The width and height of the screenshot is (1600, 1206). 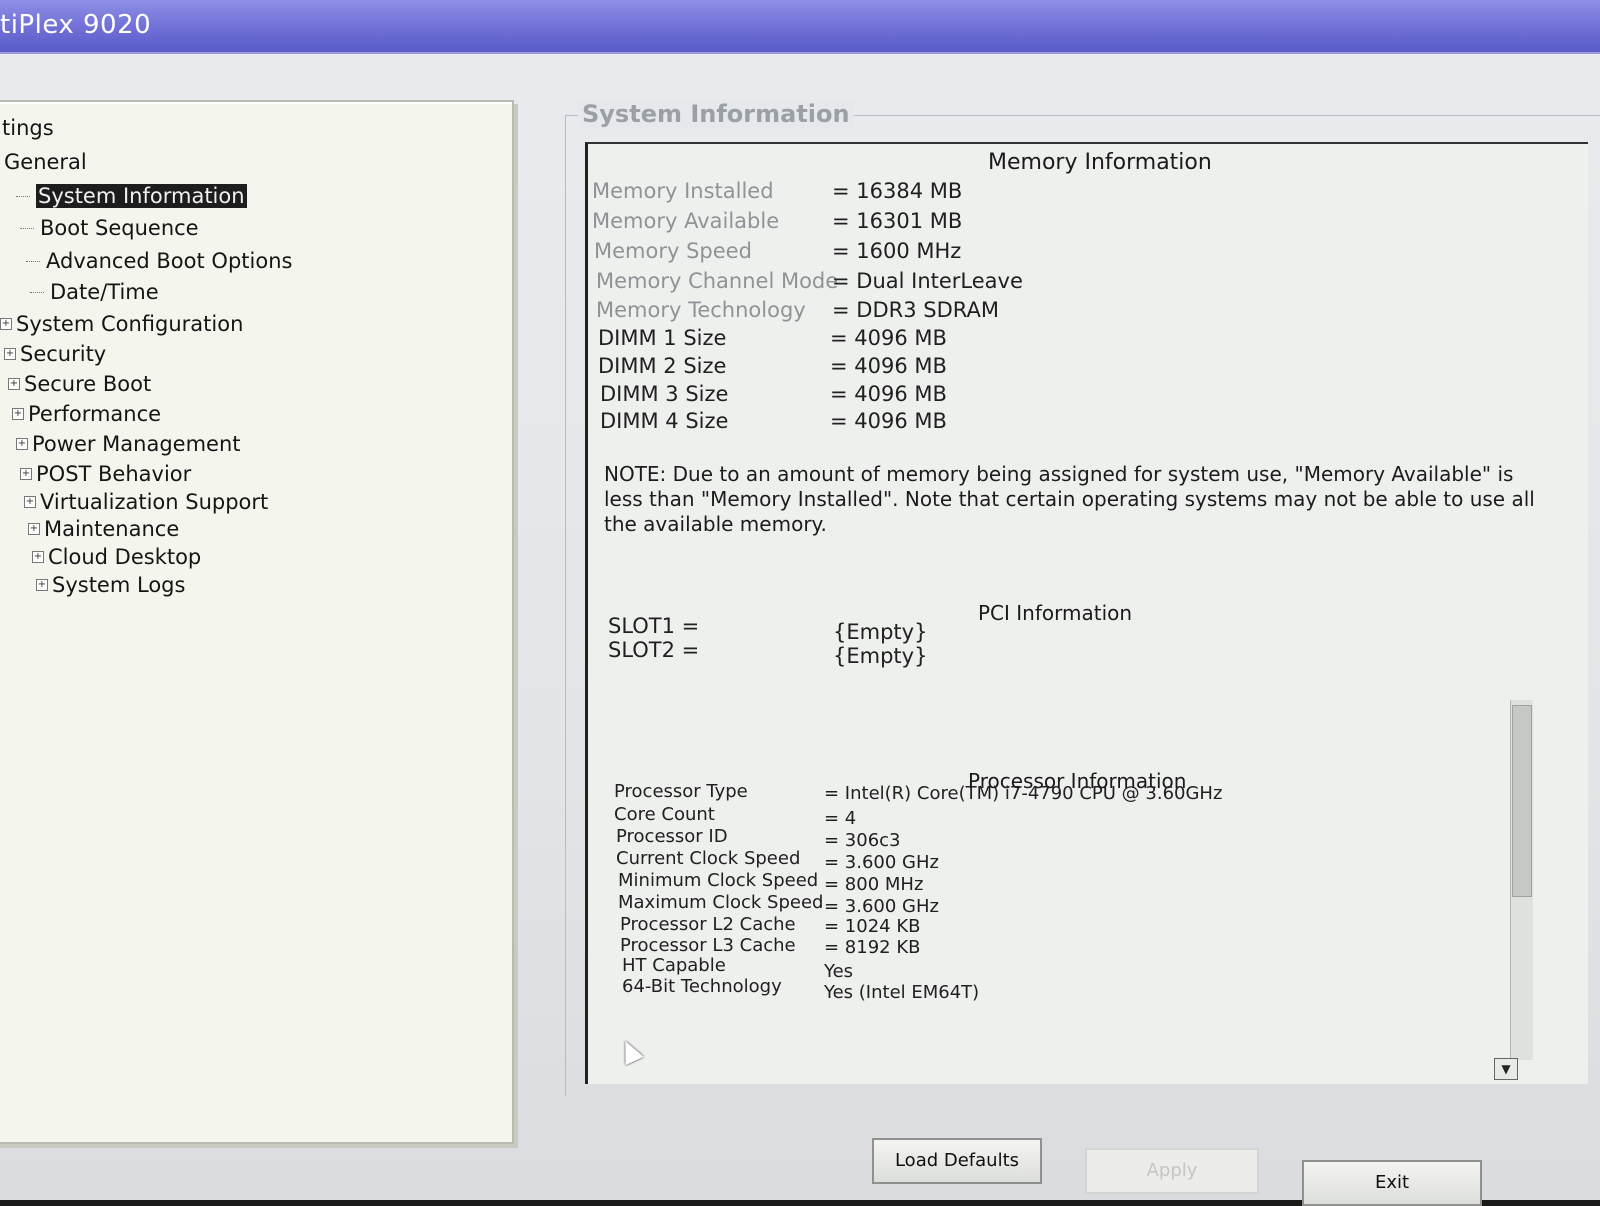 What do you see at coordinates (1506, 1069) in the screenshot?
I see `arrow-down-icon: ▼` at bounding box center [1506, 1069].